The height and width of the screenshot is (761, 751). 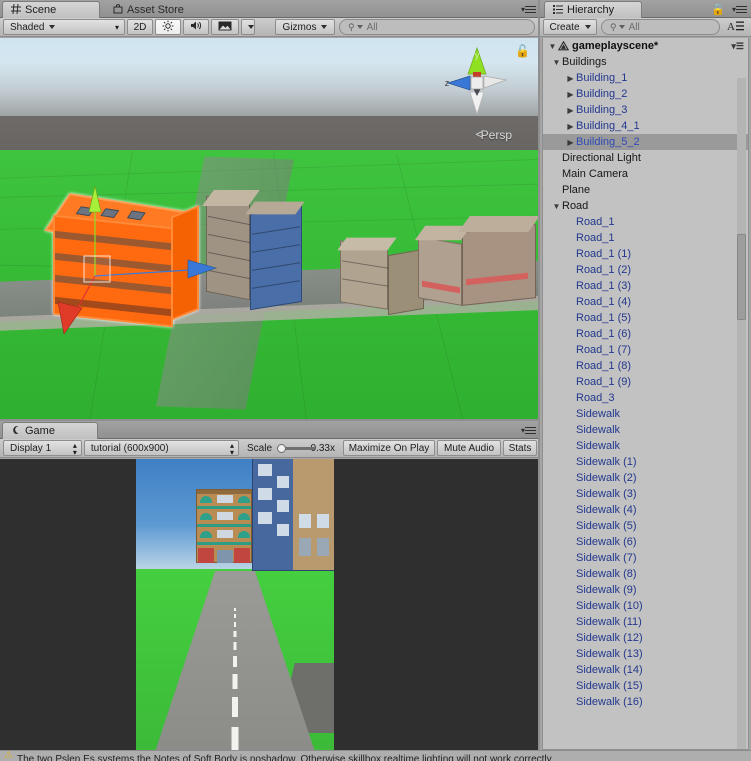 What do you see at coordinates (130, 260) in the screenshot?
I see `scene-selected-building` at bounding box center [130, 260].